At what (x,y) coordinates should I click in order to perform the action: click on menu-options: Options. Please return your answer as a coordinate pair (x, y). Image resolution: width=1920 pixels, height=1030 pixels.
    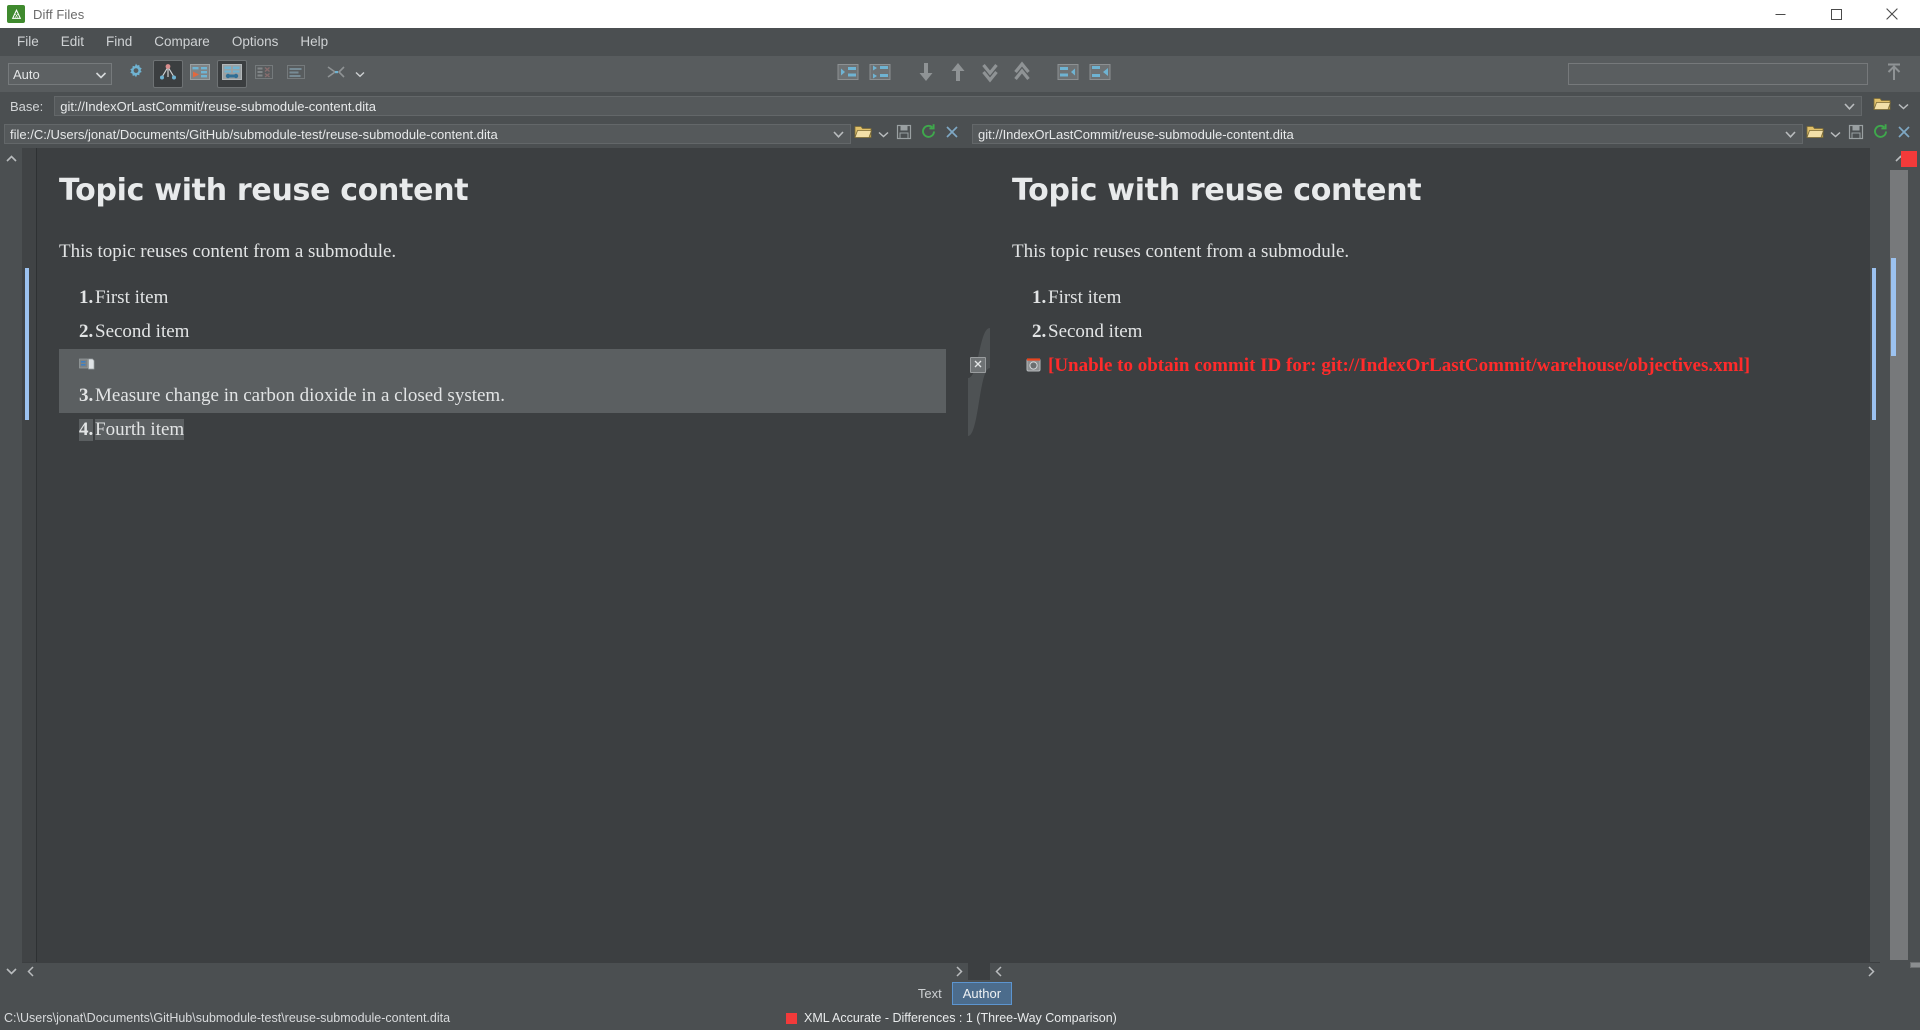
    Looking at the image, I should click on (255, 41).